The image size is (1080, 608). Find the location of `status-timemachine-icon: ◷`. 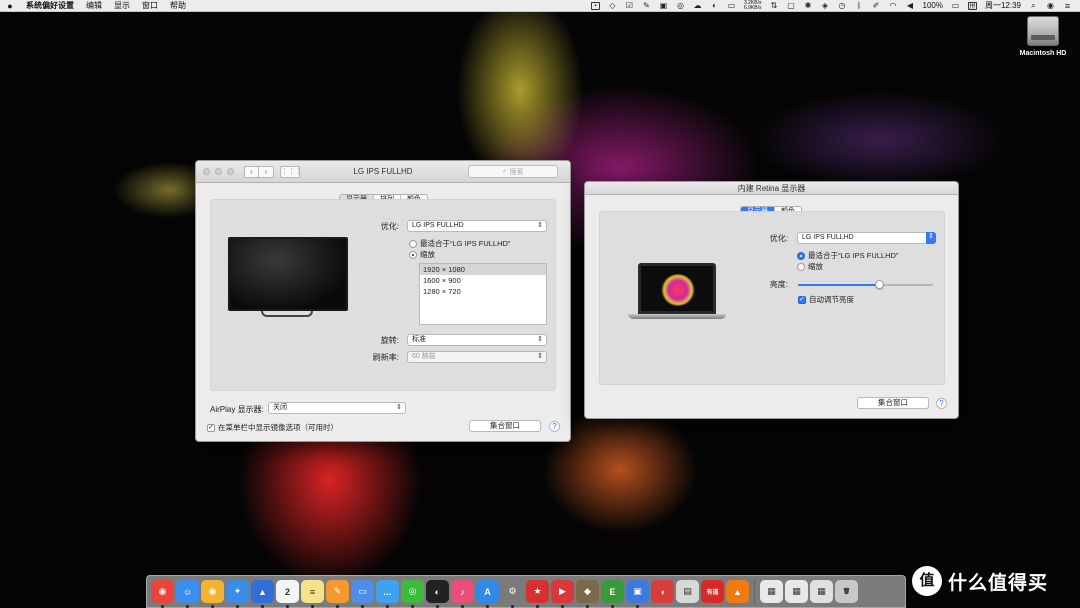

status-timemachine-icon: ◷ is located at coordinates (842, 5).